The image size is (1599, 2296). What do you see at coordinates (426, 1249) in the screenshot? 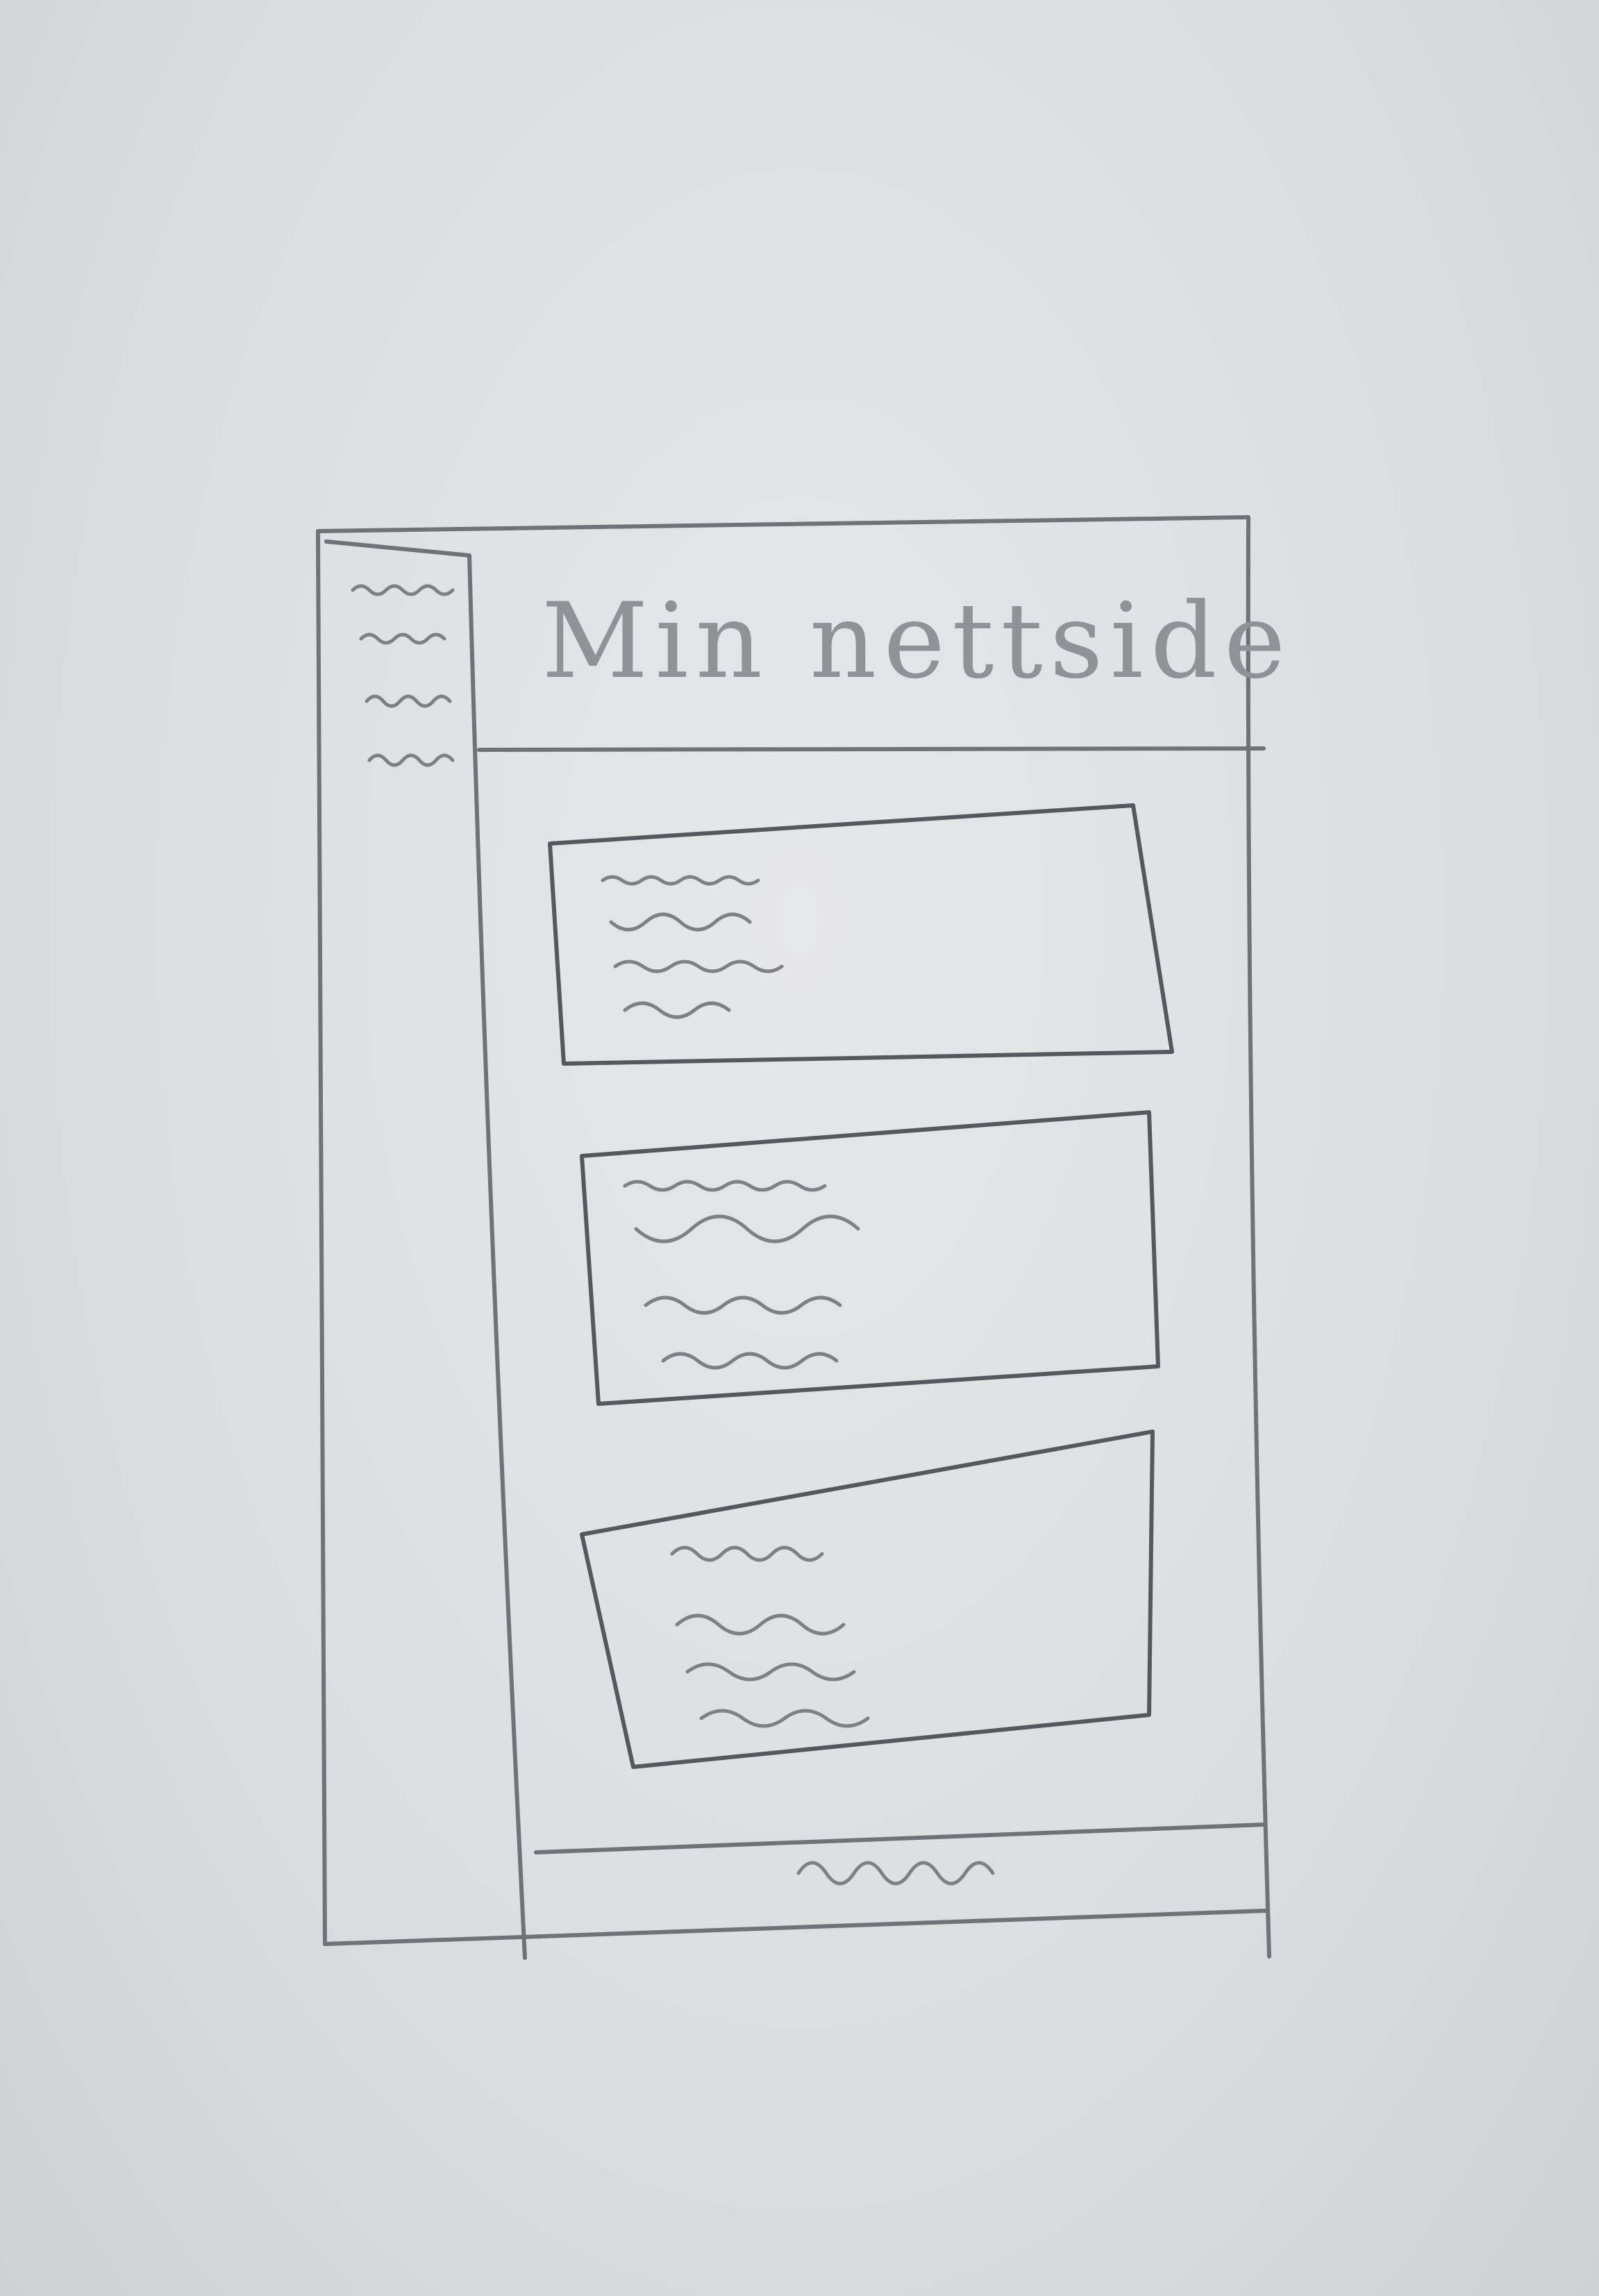
I see `sidebar` at bounding box center [426, 1249].